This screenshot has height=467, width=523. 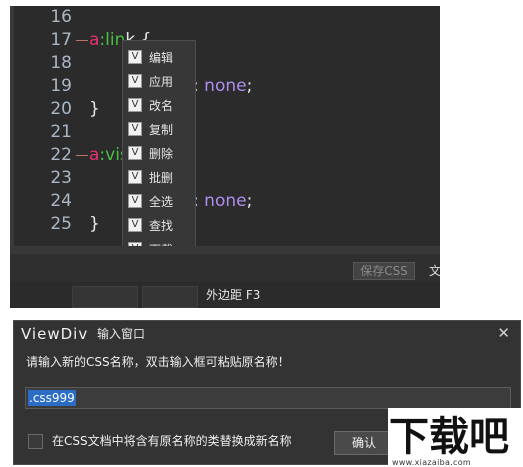 I want to click on css-name-input-value: .css999, so click(x=52, y=398).